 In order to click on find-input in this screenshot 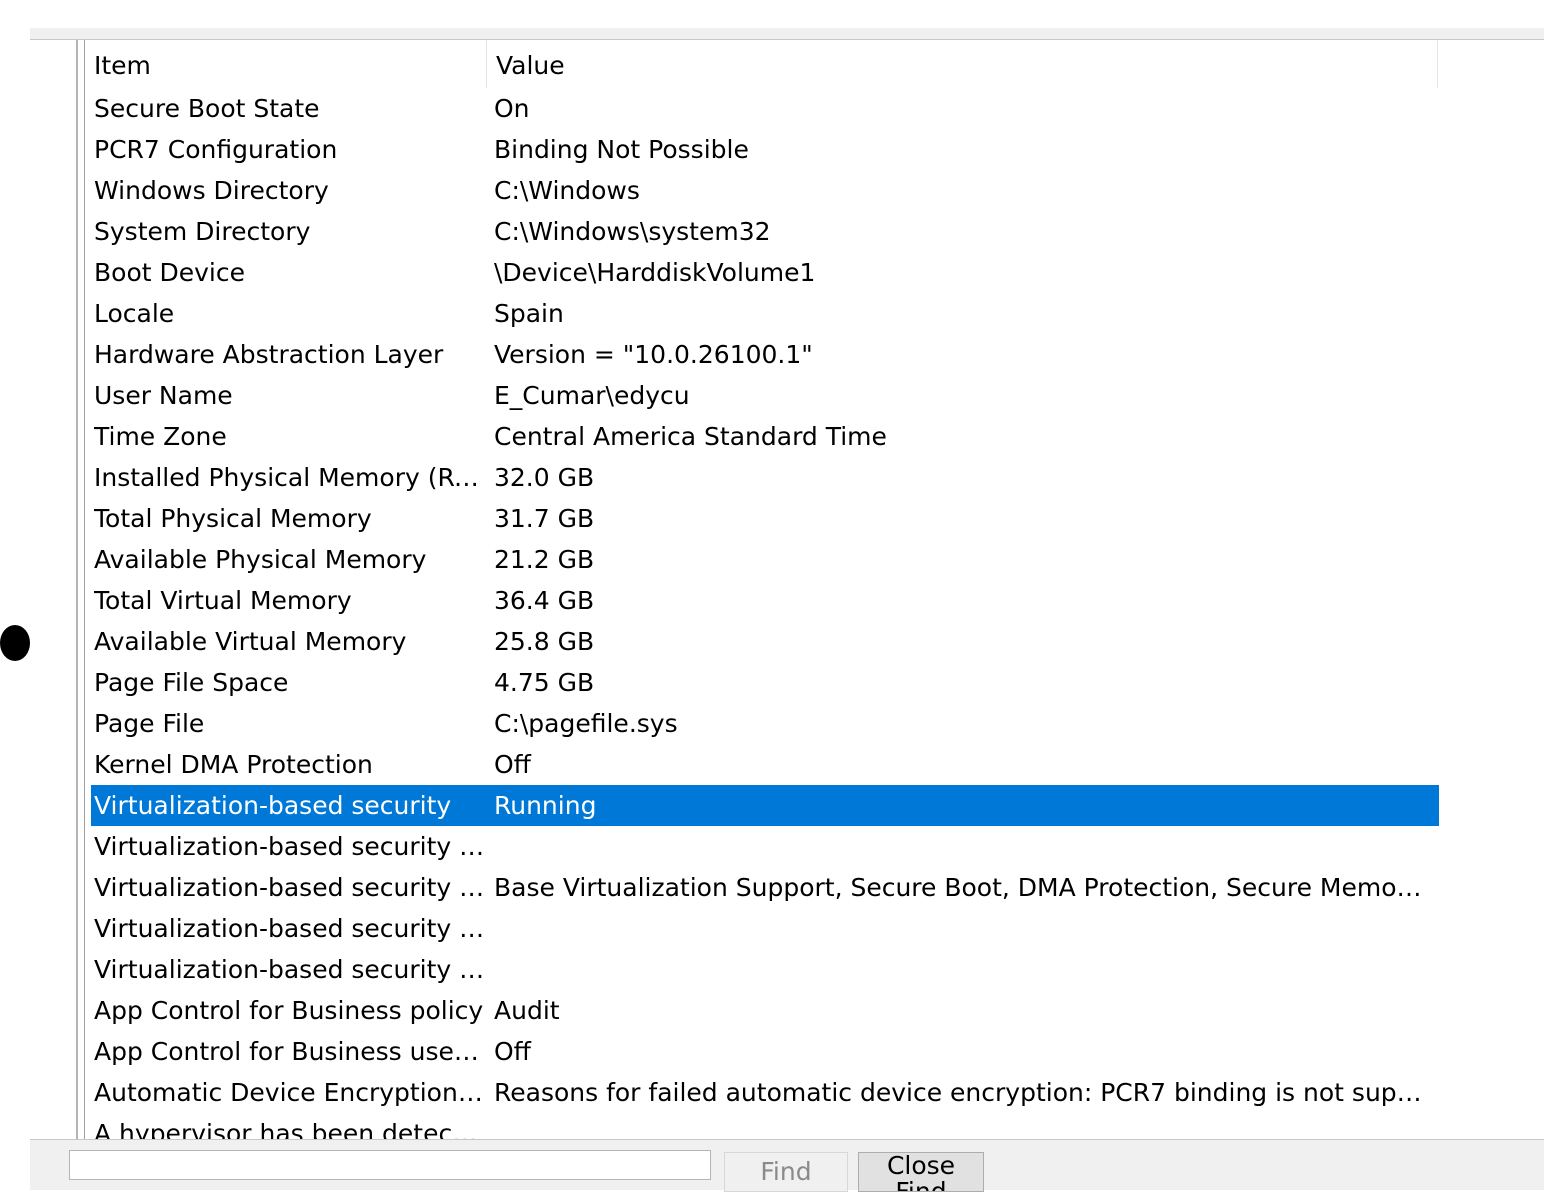, I will do `click(390, 1165)`.